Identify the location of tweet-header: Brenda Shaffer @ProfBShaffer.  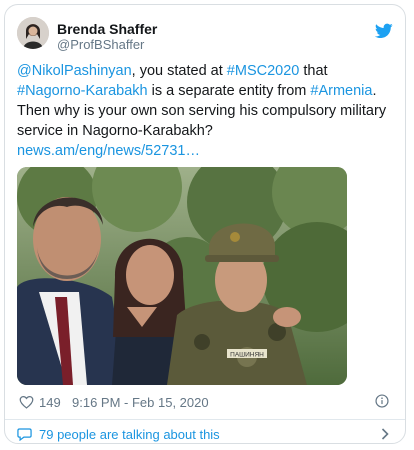
(205, 35).